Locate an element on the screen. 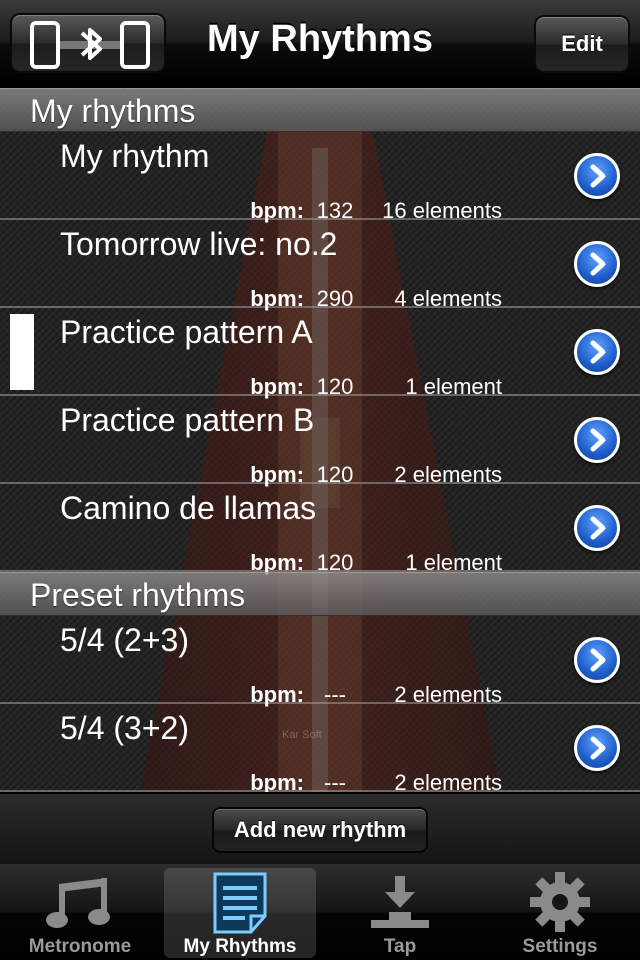  rhythm-name: Practice pattern A is located at coordinates (186, 332).